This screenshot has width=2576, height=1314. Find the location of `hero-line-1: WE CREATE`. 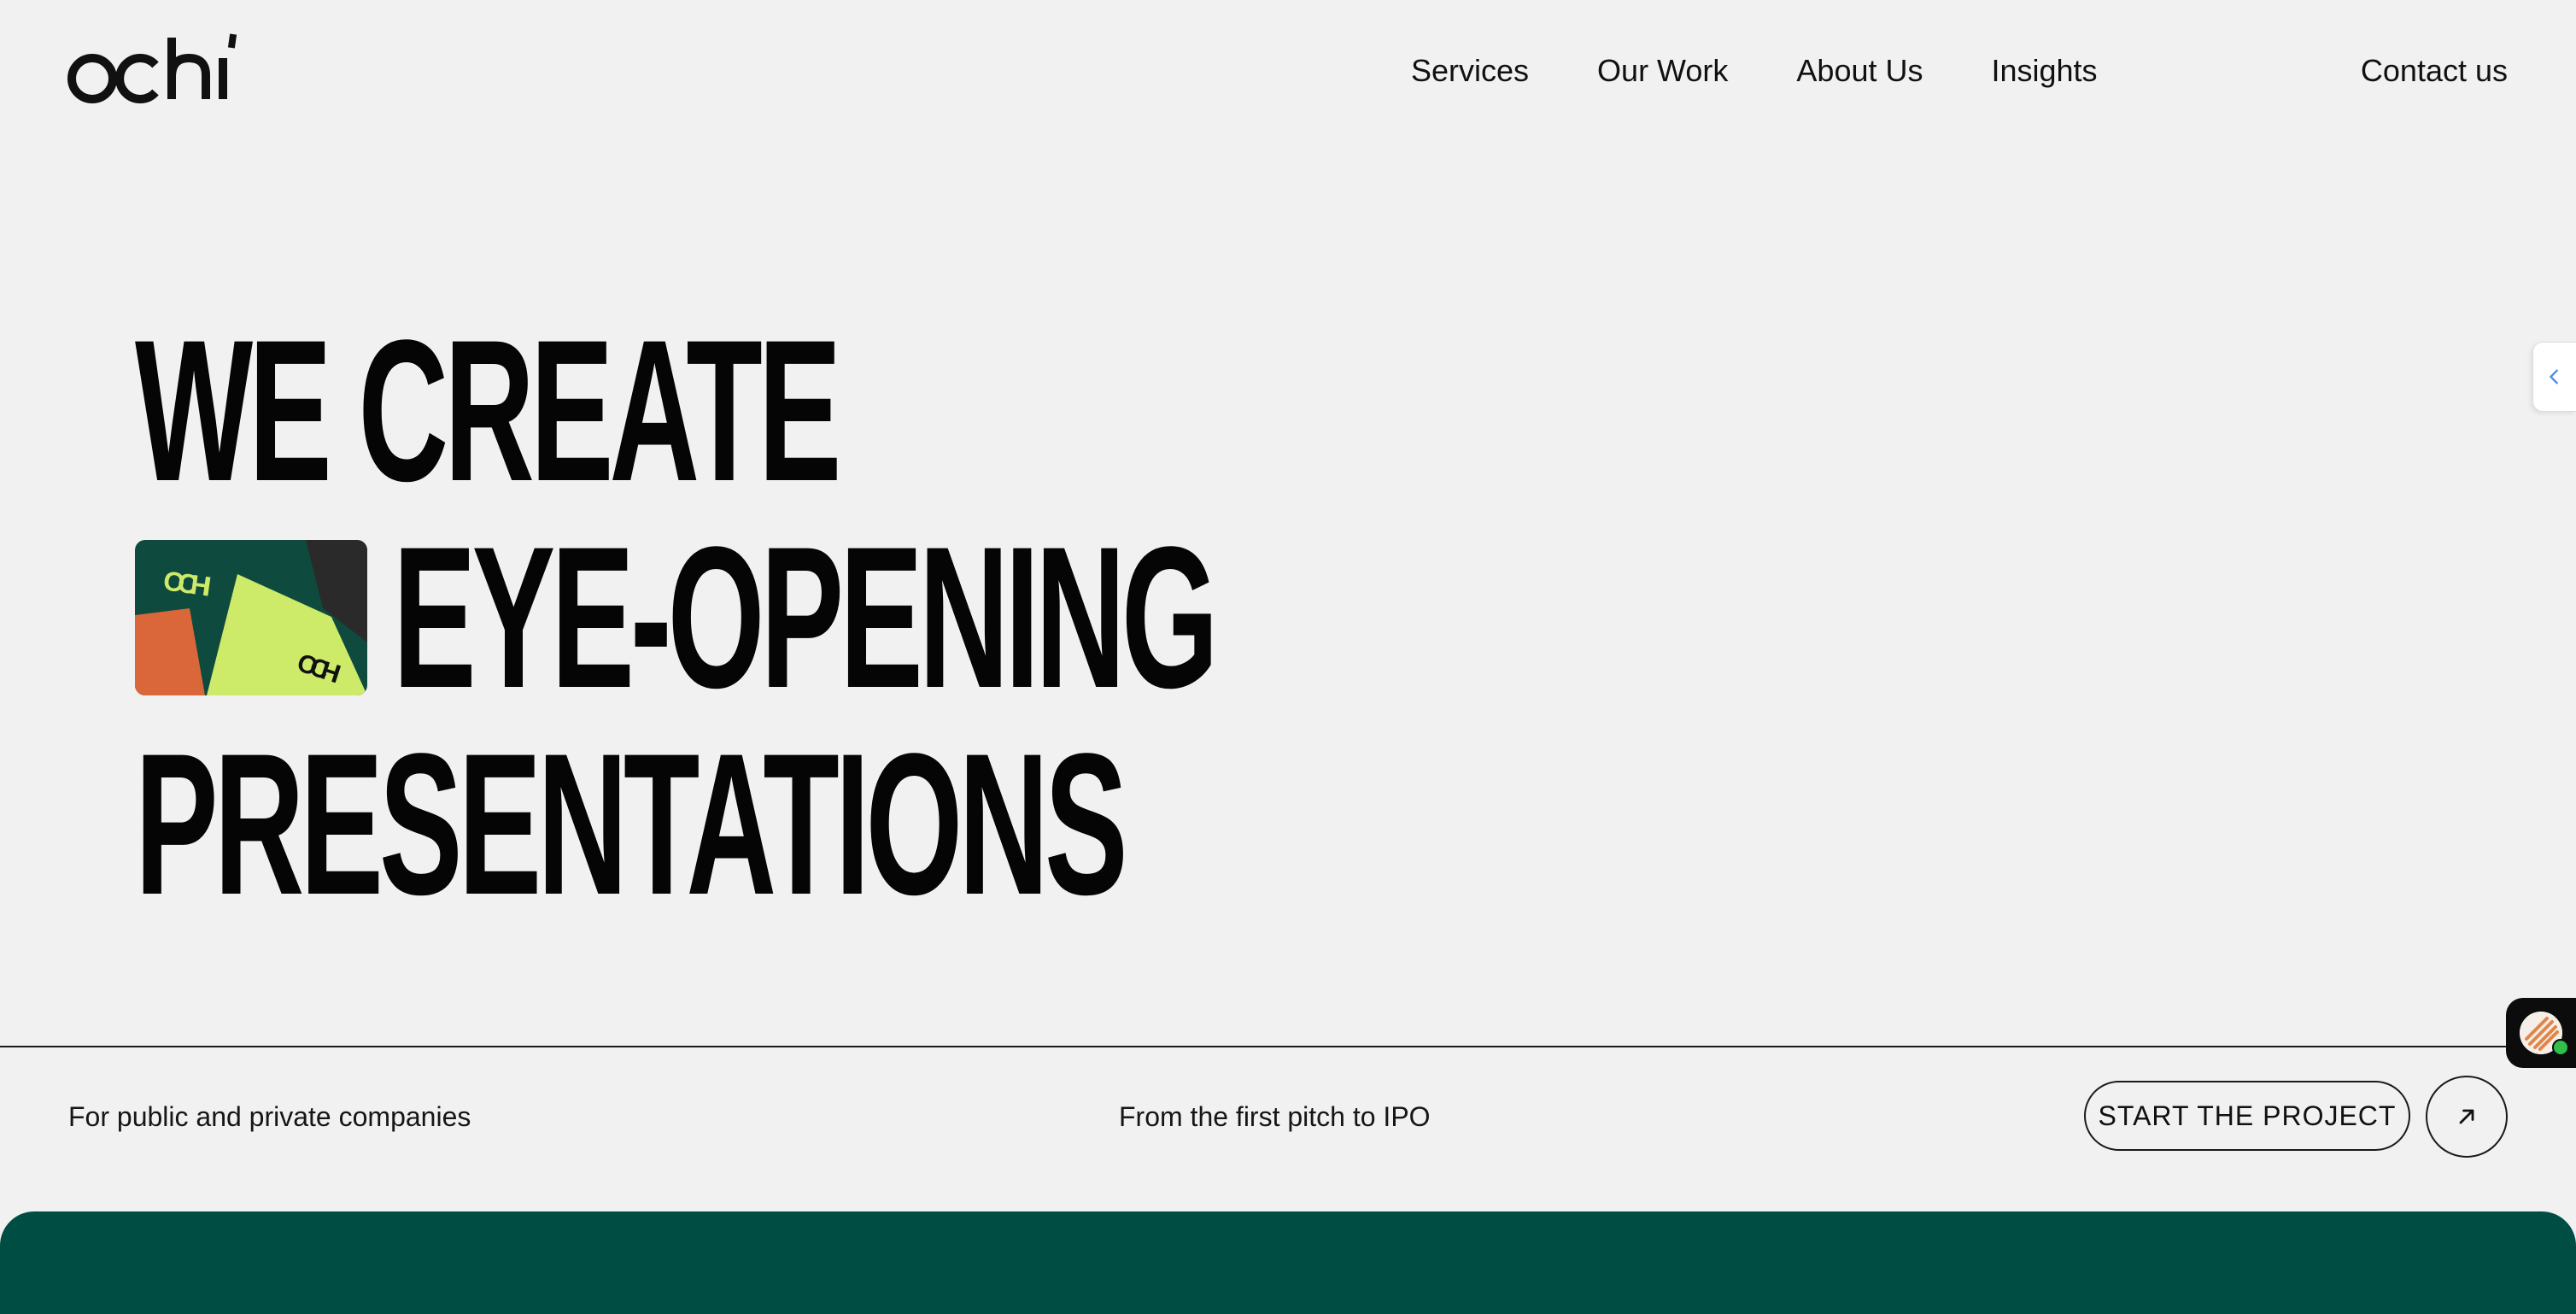

hero-line-1: WE CREATE is located at coordinates (488, 411).